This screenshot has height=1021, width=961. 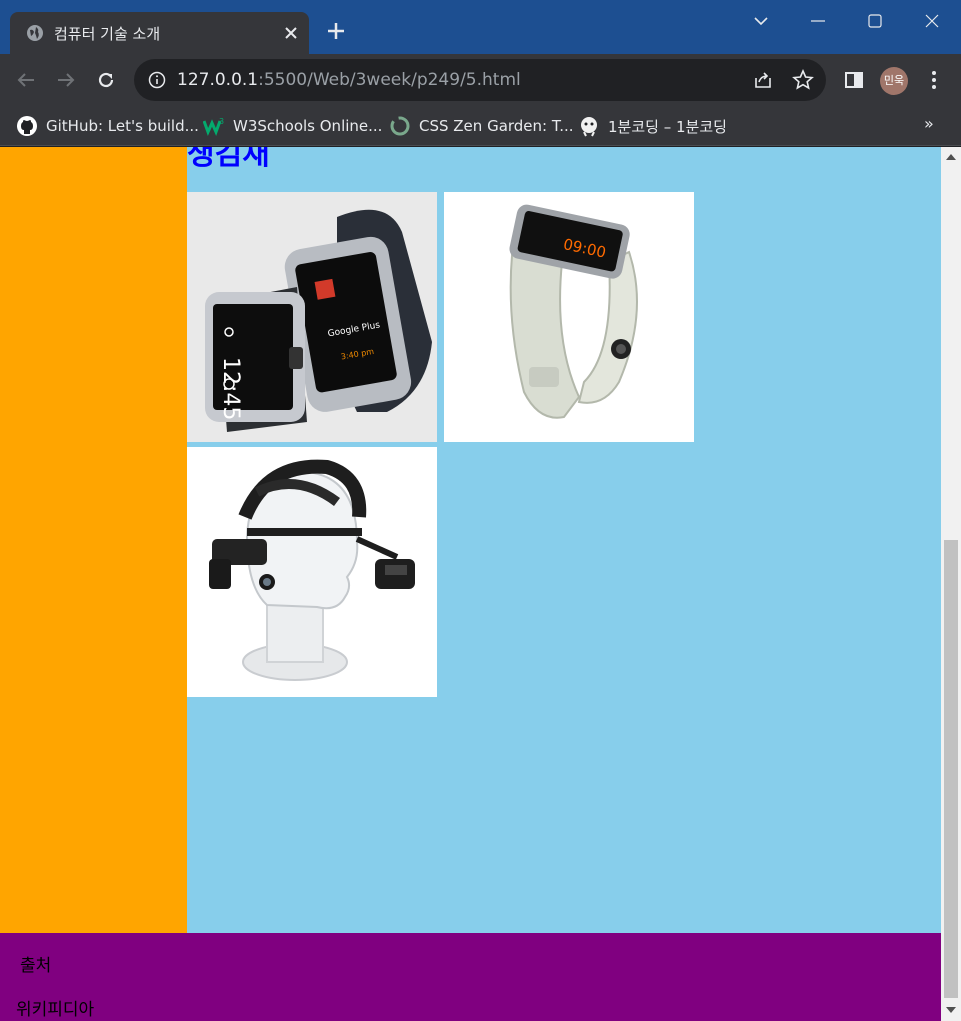 I want to click on url-text: 127.0.0.1:5500/Web/3week/p249/5.html, so click(x=349, y=80).